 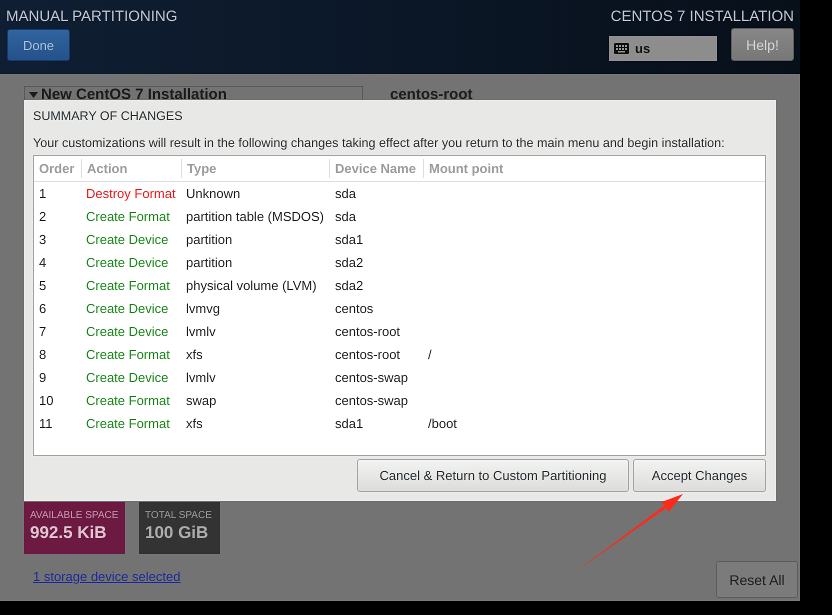 What do you see at coordinates (42, 377) in the screenshot?
I see `table-cell: 9` at bounding box center [42, 377].